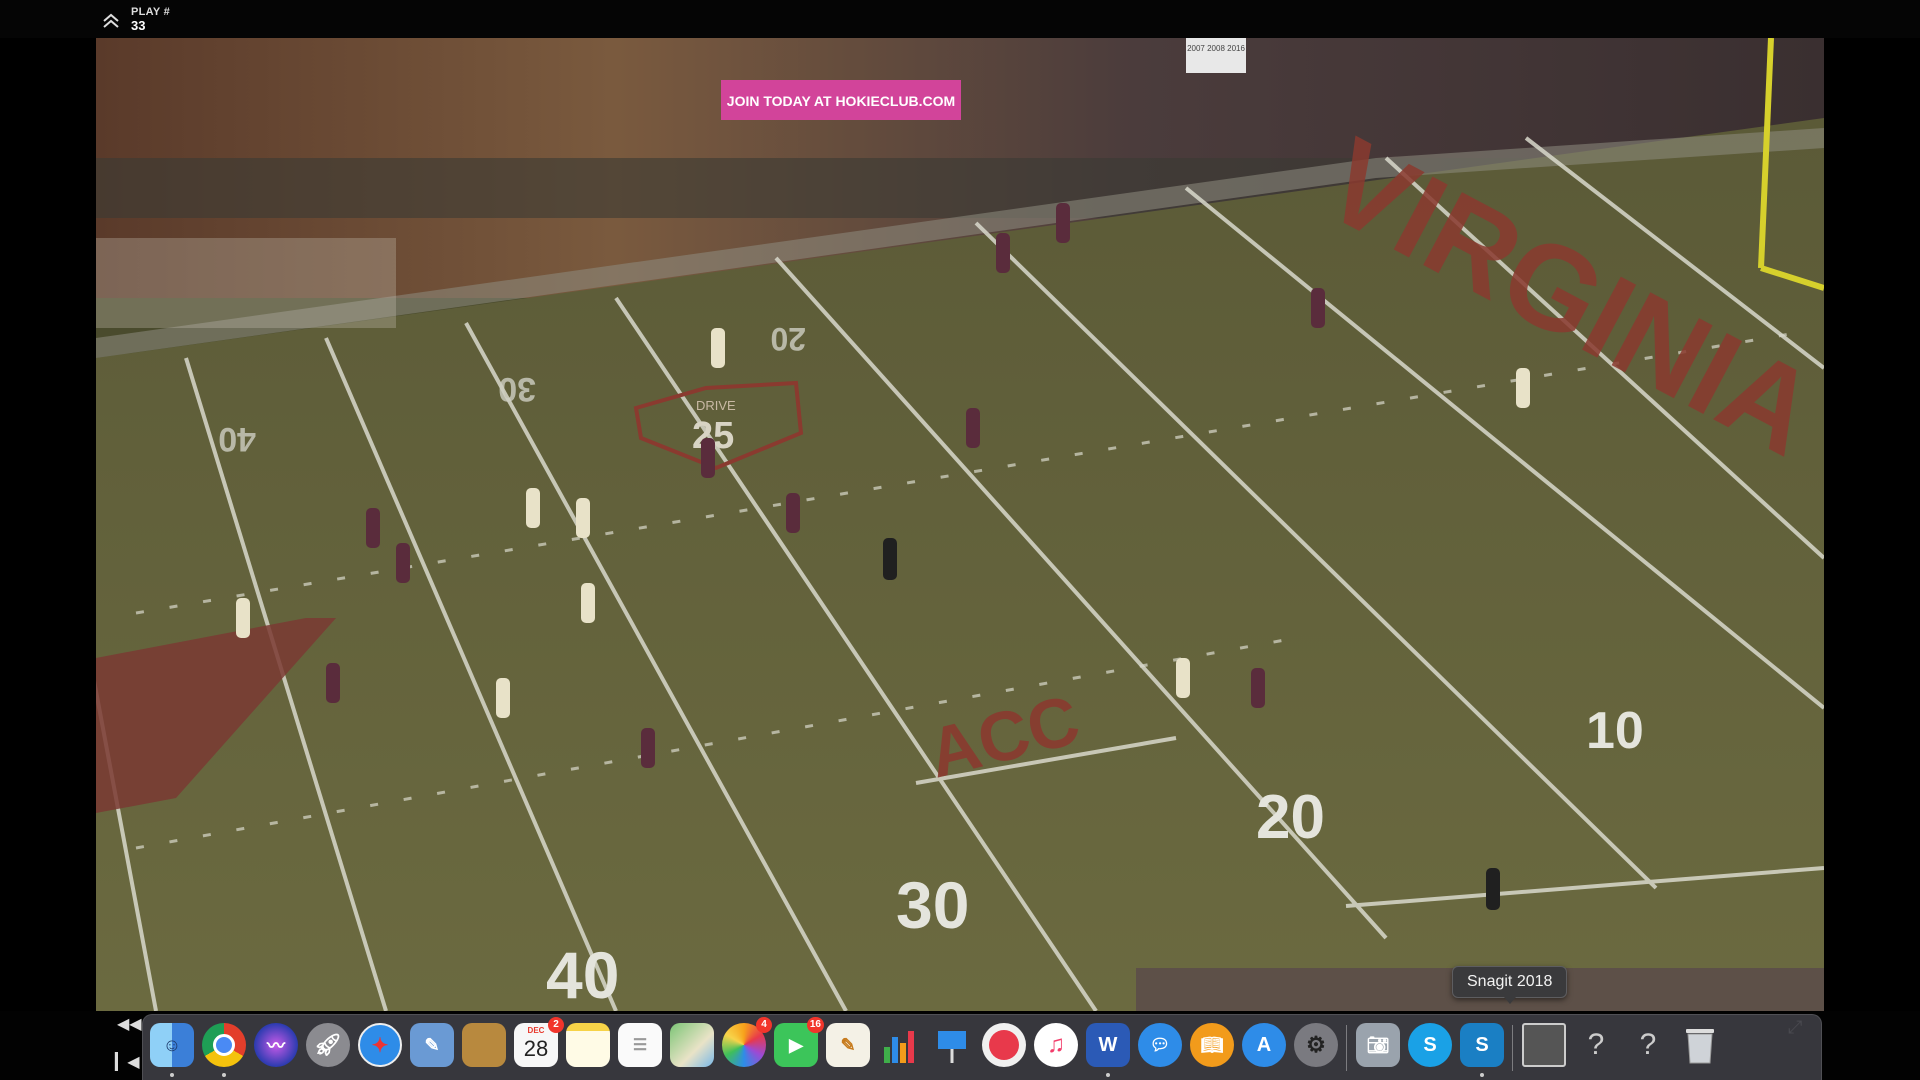  I want to click on safari-icon: ✦, so click(380, 1045).